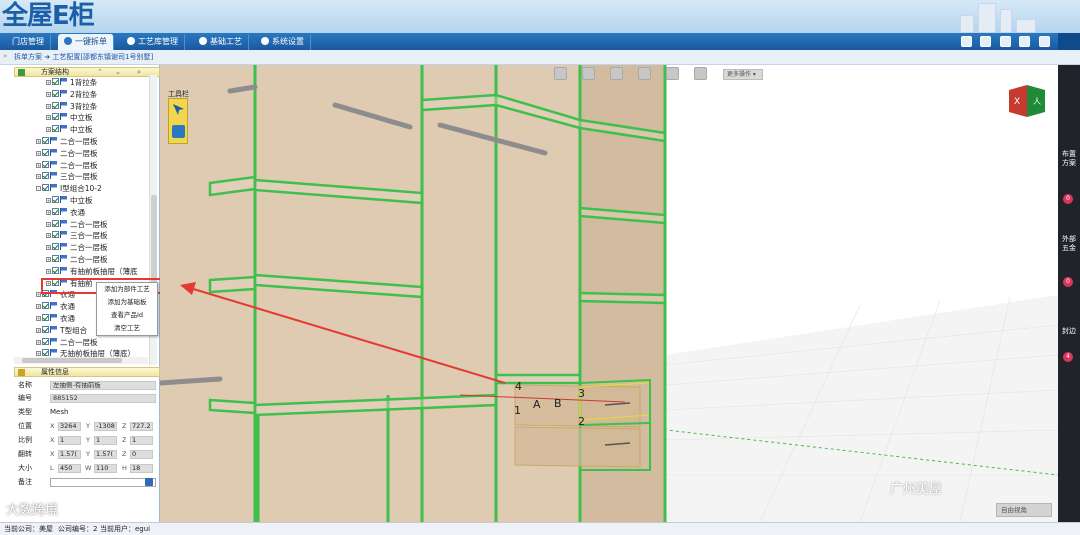 The width and height of the screenshot is (1080, 535). Describe the element at coordinates (141, 468) in the screenshot. I see `size-h-field: 18` at that location.